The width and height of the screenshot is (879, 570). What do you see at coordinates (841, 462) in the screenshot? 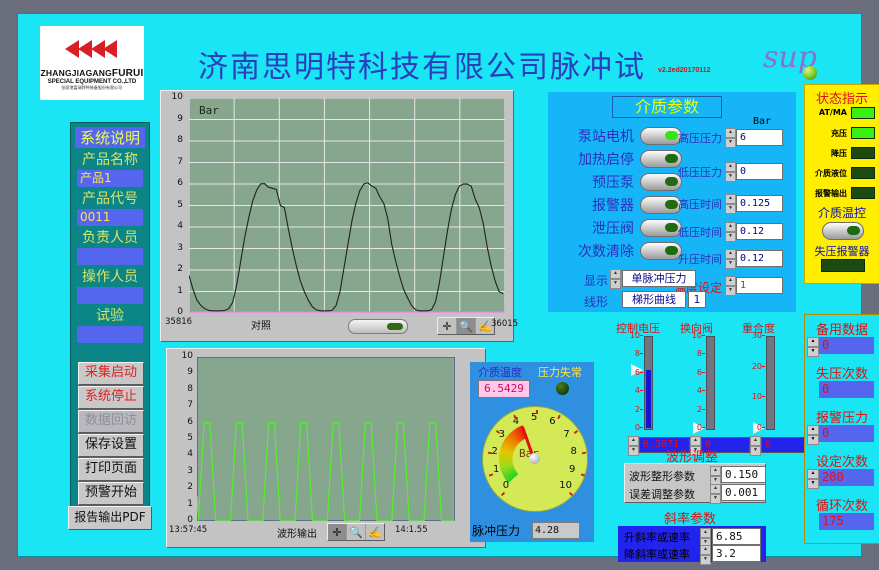
I see `counter-label-3: 设定次数` at bounding box center [841, 462].